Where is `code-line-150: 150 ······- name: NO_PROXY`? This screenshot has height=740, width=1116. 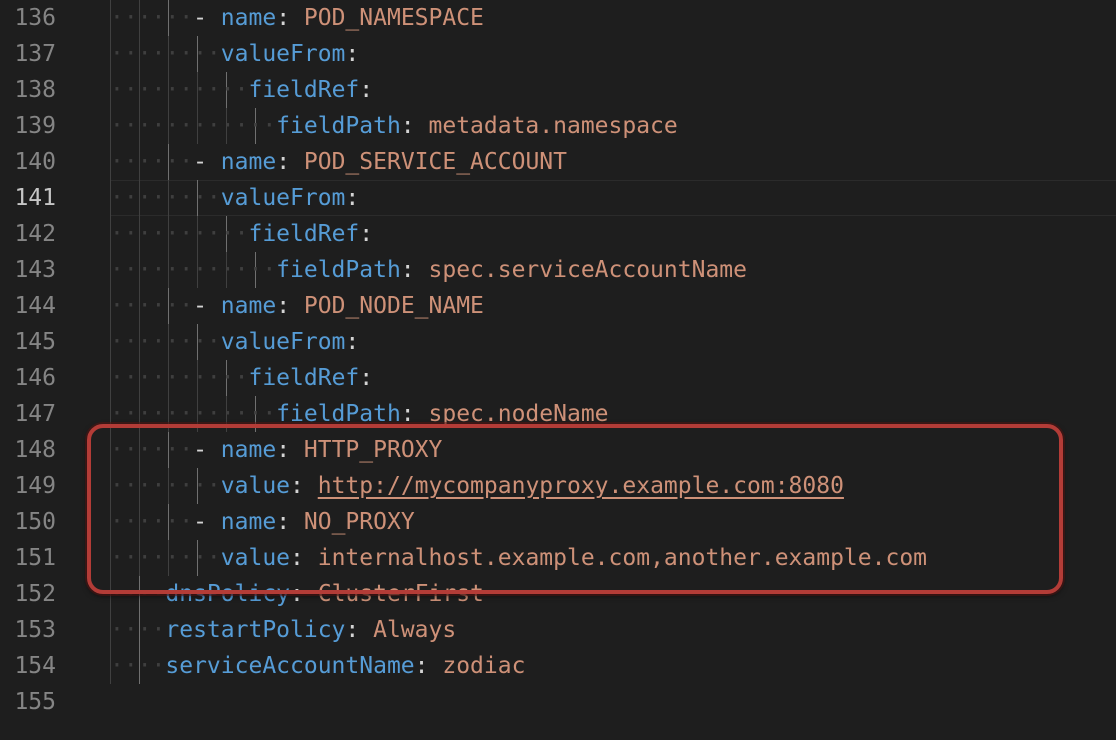 code-line-150: 150 ······- name: NO_PROXY is located at coordinates (558, 522).